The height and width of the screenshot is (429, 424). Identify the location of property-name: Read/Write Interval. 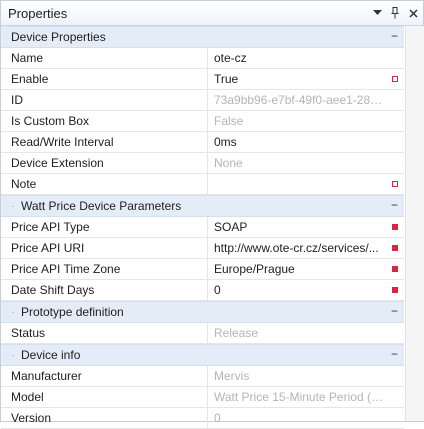
(104, 142).